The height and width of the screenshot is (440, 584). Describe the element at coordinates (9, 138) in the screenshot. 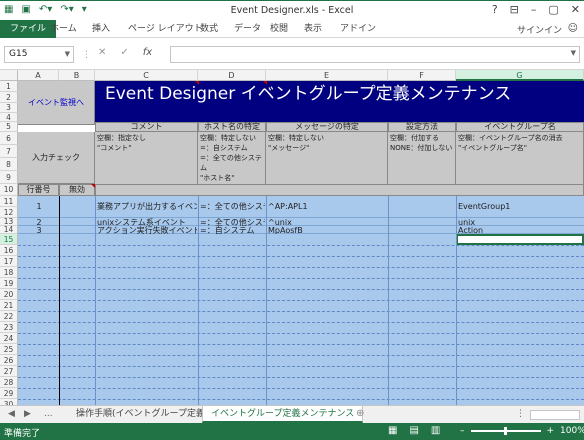

I see `row-header: 6` at that location.